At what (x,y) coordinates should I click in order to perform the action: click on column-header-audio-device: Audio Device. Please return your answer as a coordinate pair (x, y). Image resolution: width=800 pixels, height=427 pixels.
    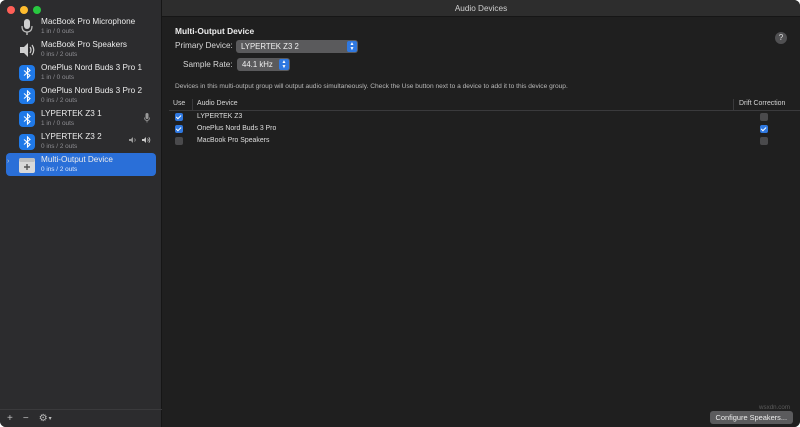
    Looking at the image, I should click on (217, 103).